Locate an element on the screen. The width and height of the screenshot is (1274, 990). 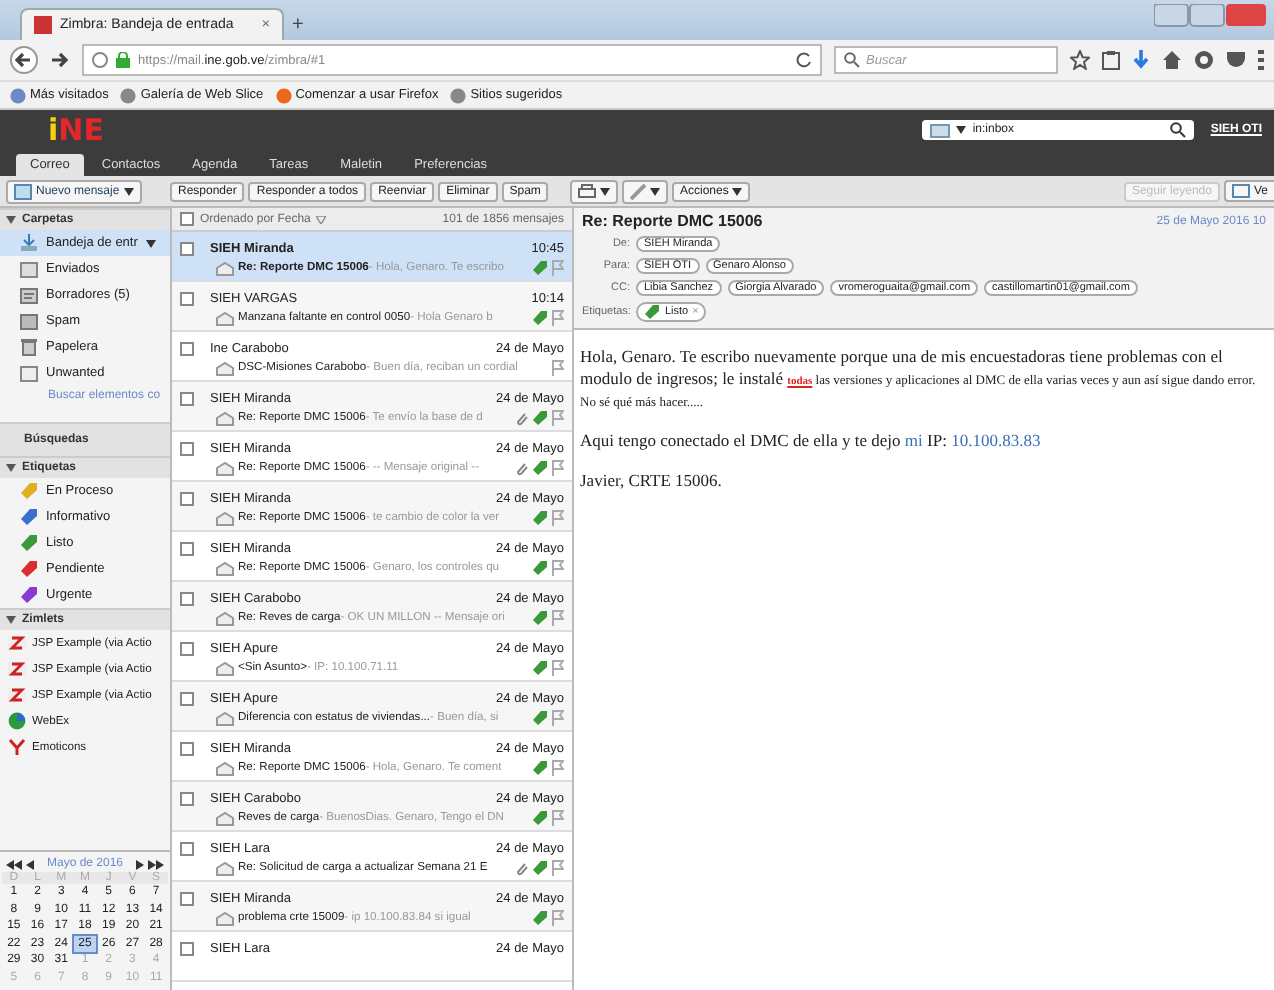
body-paragraph: Aqui tengo conectado el DMC de ella y te dejo mi IP: 10.100.83.83 is located at coordinates (811, 440).